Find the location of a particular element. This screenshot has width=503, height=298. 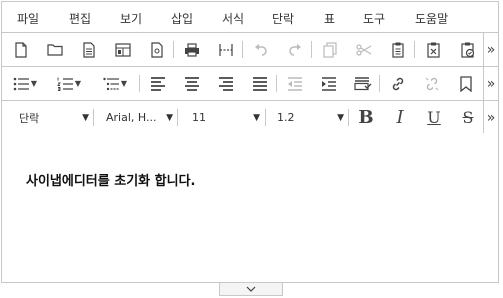

preview-button is located at coordinates (157, 49).